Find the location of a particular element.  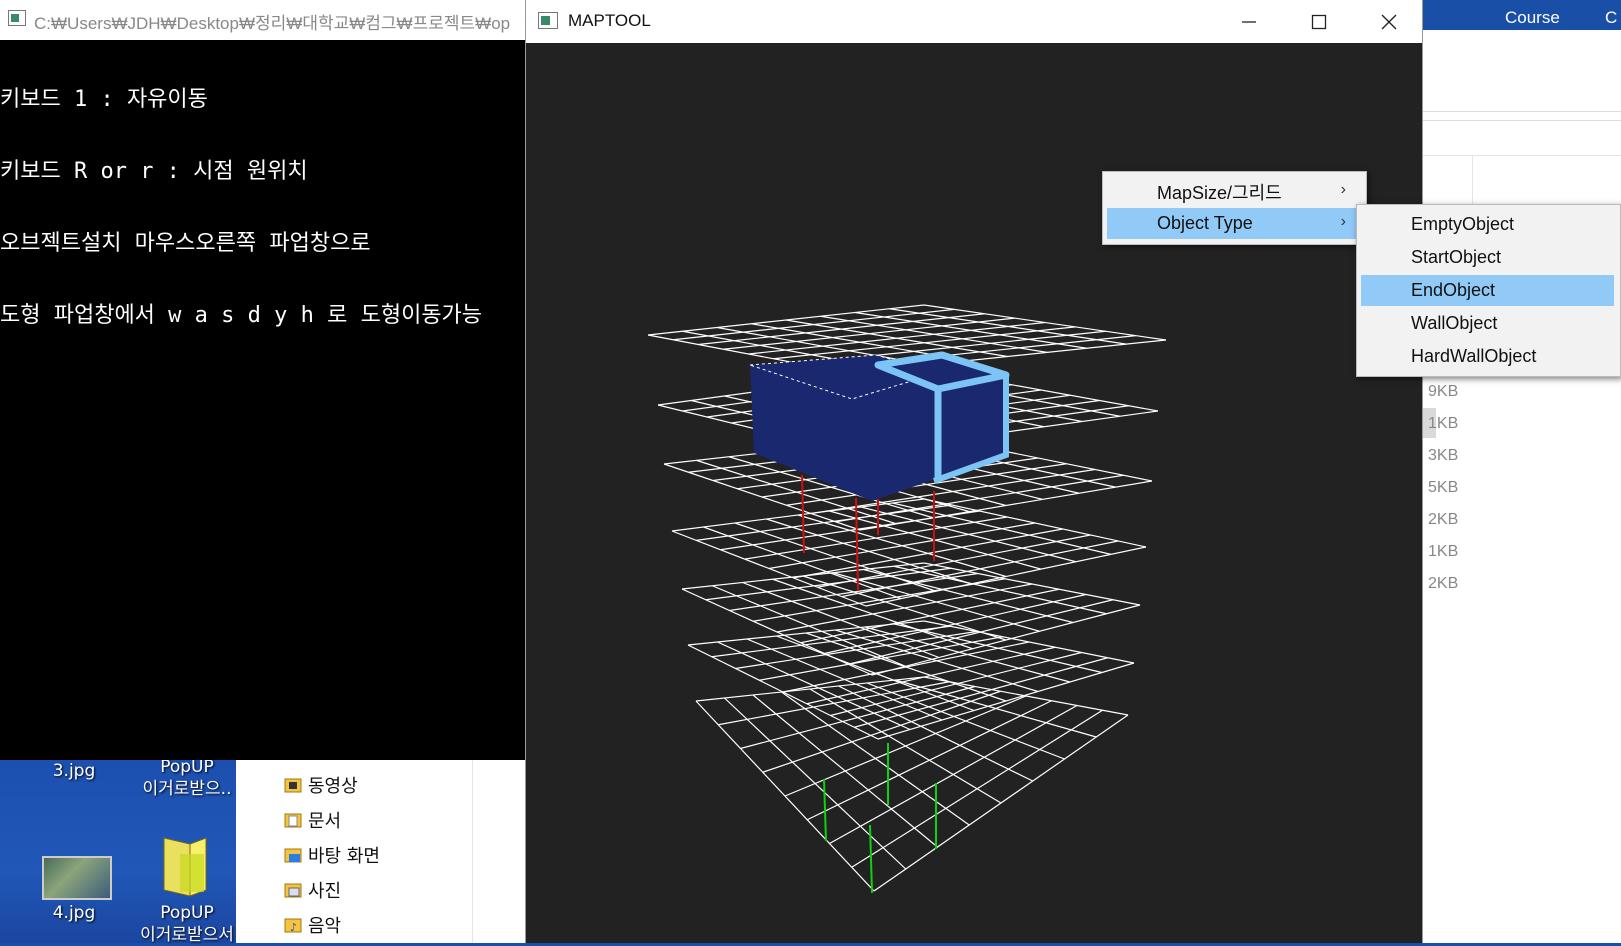

red-guide-line is located at coordinates (803, 514).